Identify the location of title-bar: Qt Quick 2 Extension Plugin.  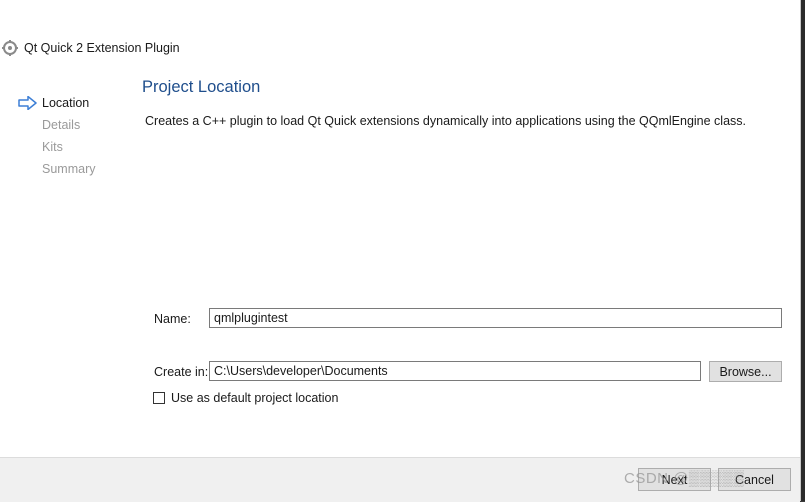
(395, 48).